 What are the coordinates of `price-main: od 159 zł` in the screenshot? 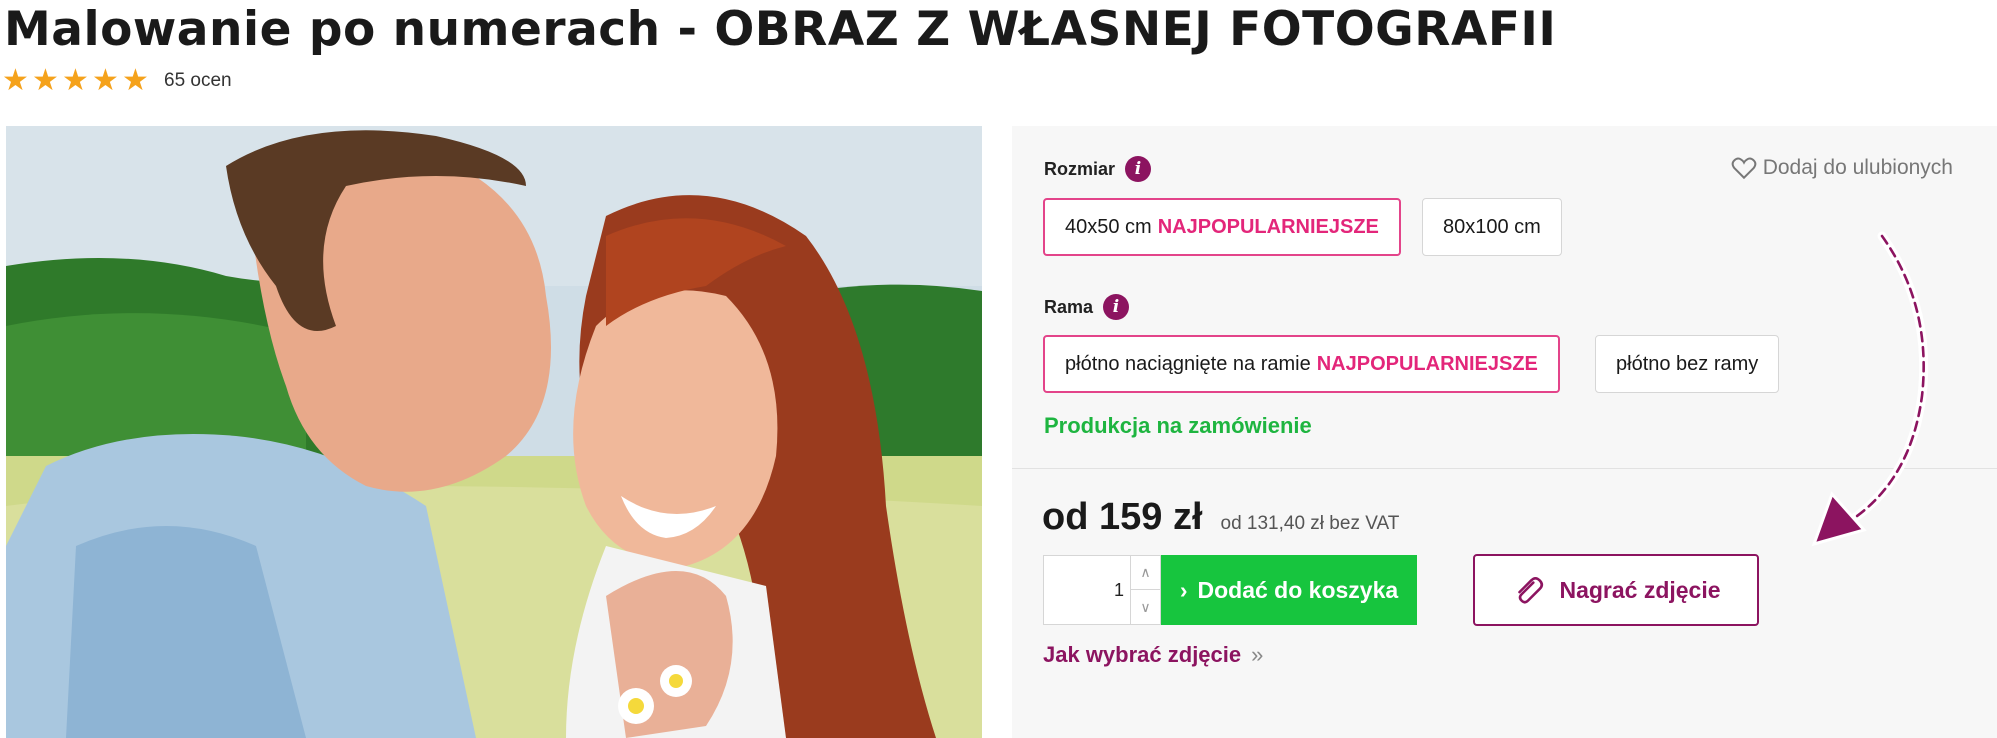 It's located at (1122, 517).